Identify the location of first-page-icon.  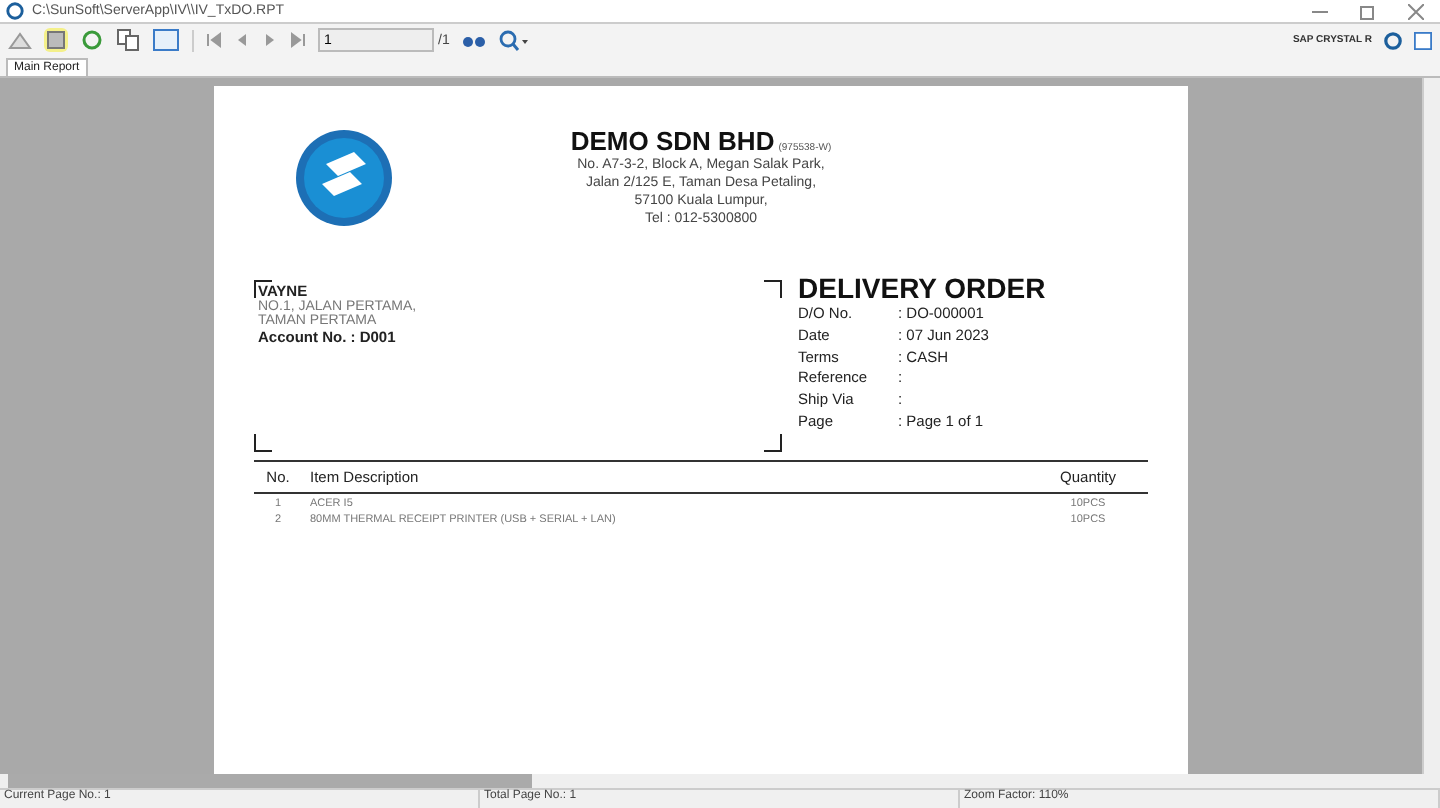
(214, 40).